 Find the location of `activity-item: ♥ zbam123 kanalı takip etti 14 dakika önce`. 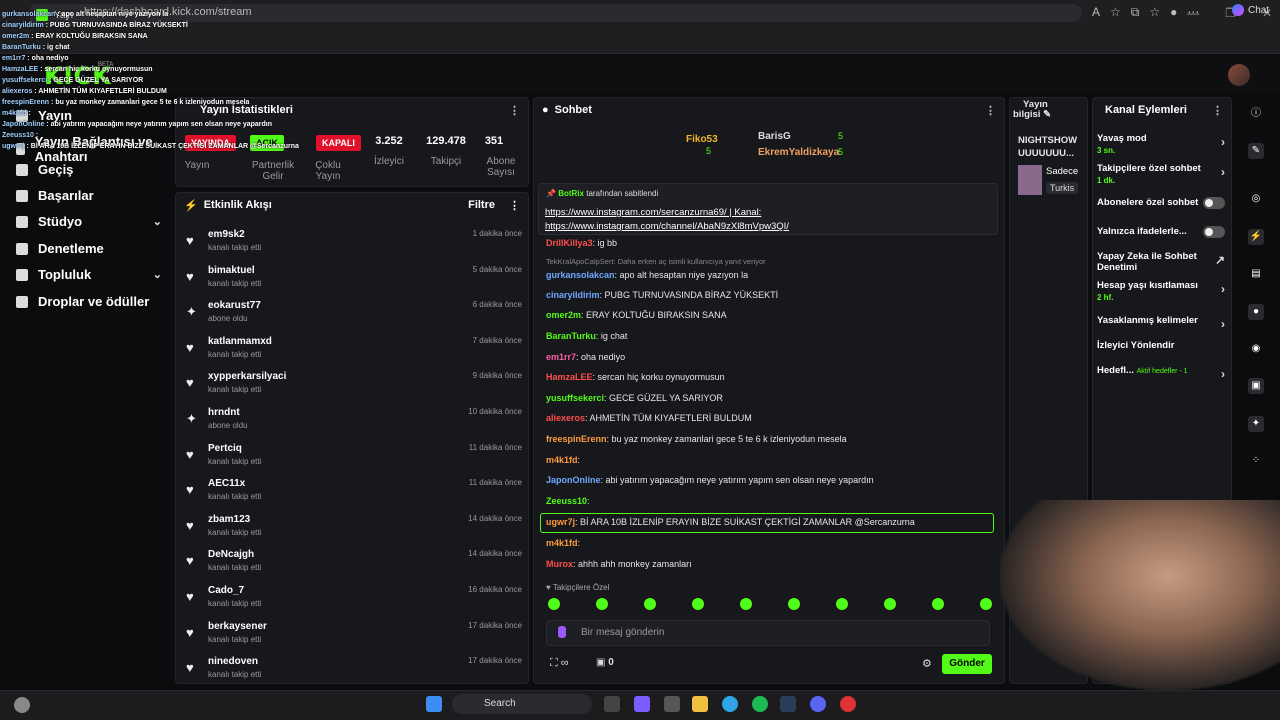

activity-item: ♥ zbam123 kanalı takip etti 14 dakika önce is located at coordinates (354, 531).